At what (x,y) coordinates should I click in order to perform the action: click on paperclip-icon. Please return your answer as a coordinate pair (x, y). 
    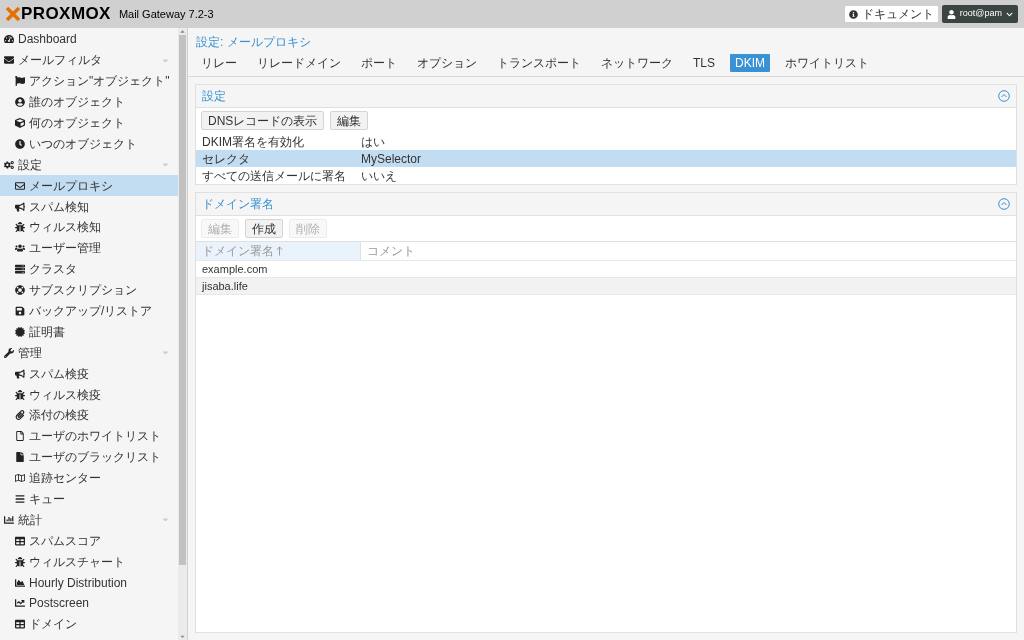
    Looking at the image, I should click on (20, 415).